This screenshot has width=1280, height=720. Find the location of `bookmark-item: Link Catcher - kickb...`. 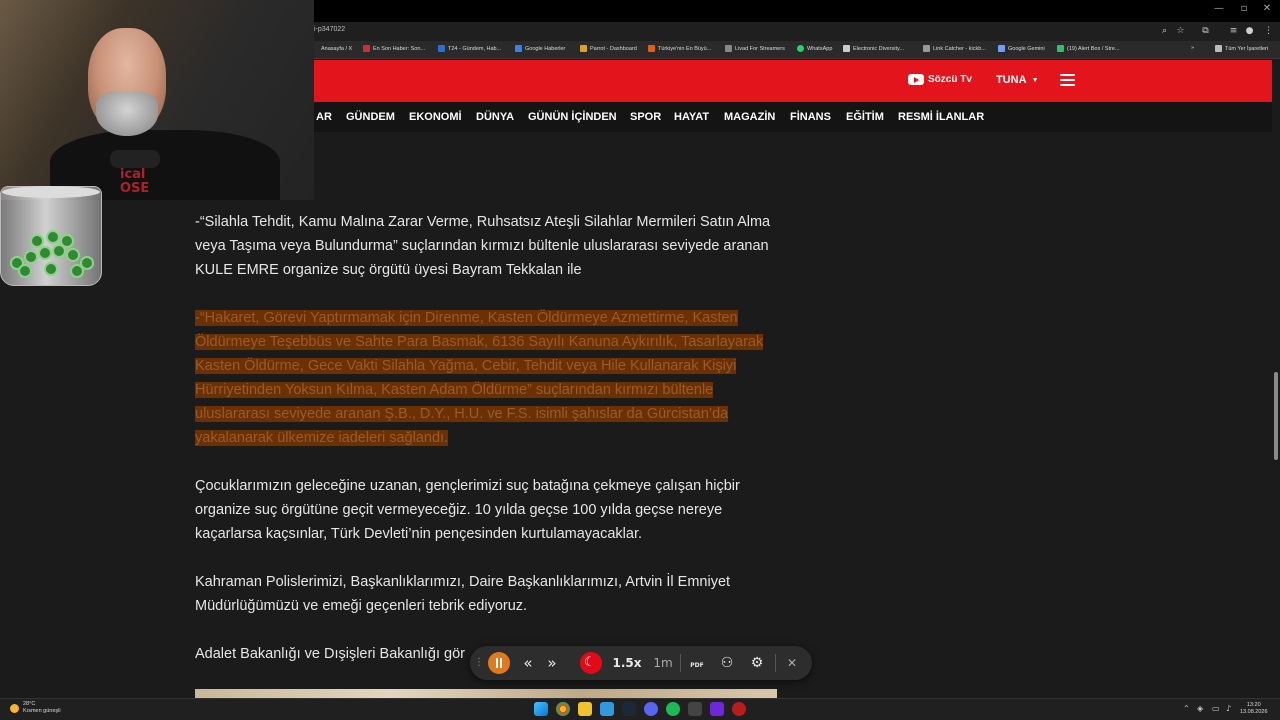

bookmark-item: Link Catcher - kickb... is located at coordinates (954, 48).